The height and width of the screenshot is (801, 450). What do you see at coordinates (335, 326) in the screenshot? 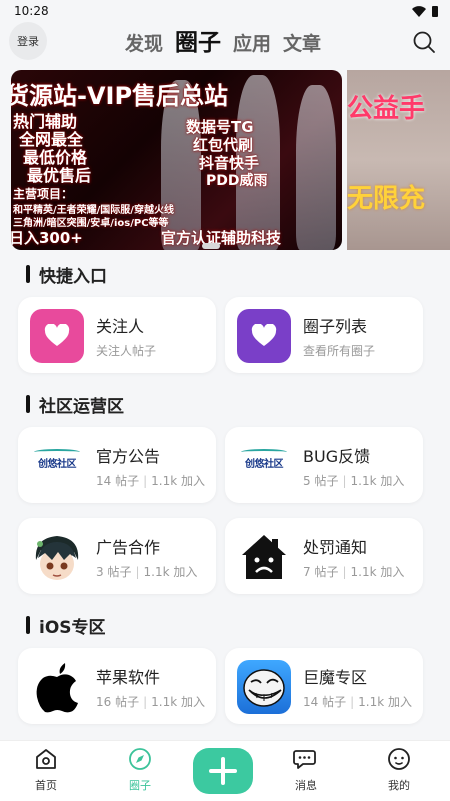
I see `card-title: 圈子列表` at bounding box center [335, 326].